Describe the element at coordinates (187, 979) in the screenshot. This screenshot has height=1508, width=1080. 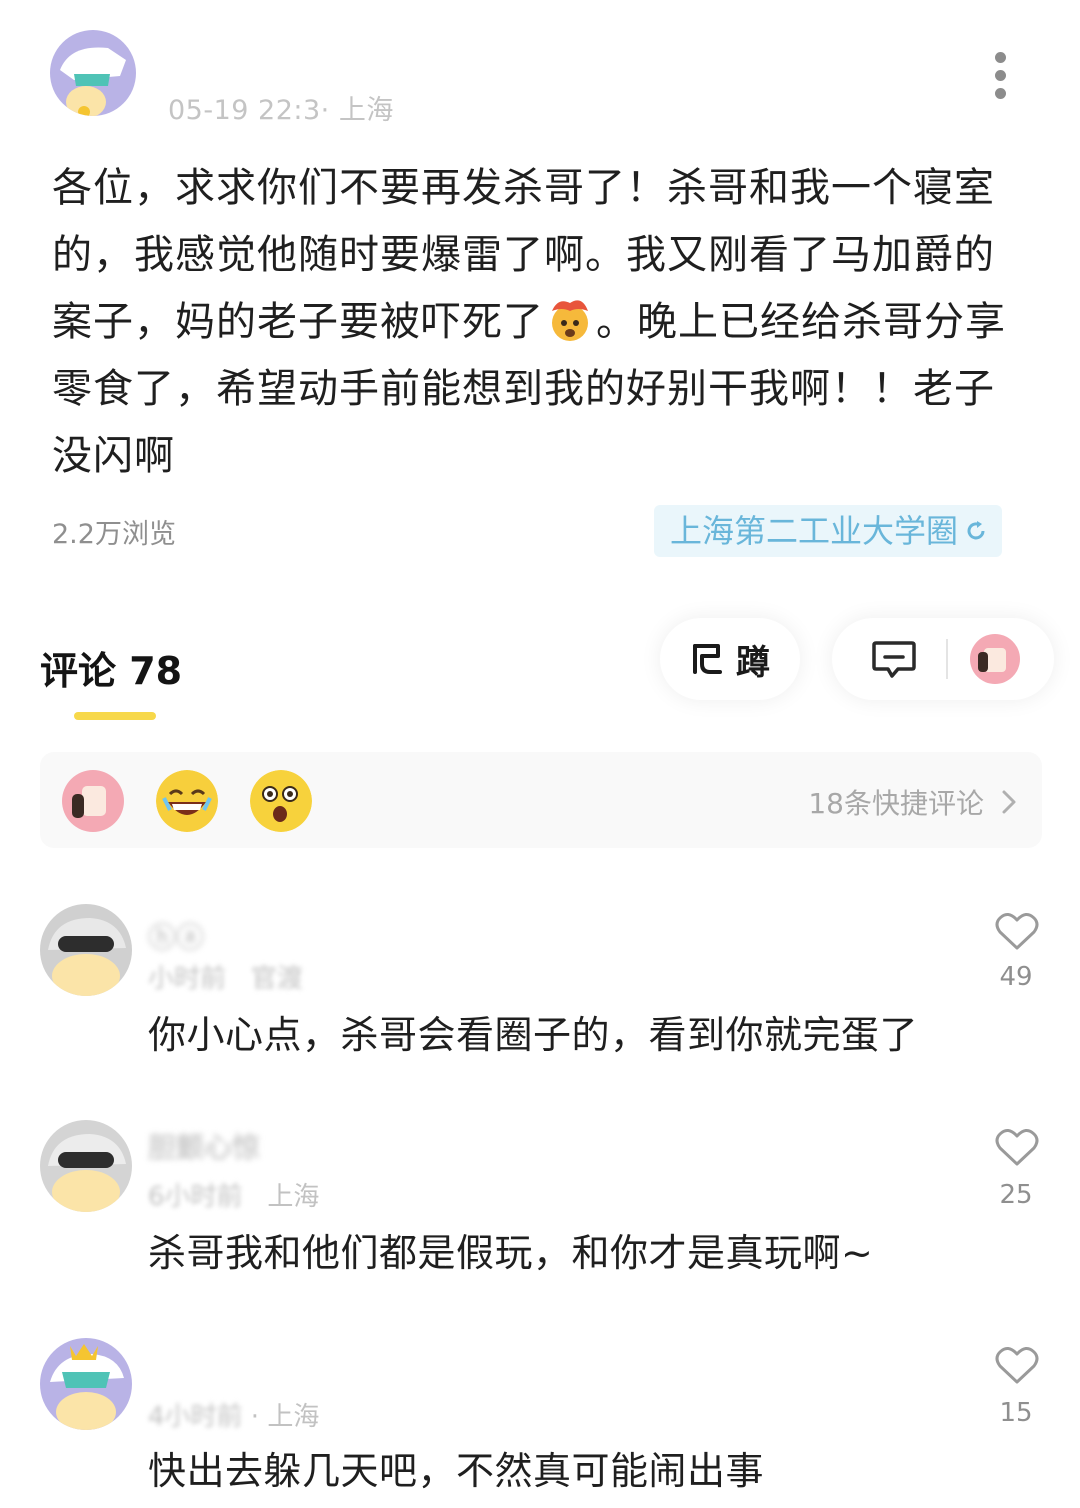
I see `comment-time: 小时前` at that location.